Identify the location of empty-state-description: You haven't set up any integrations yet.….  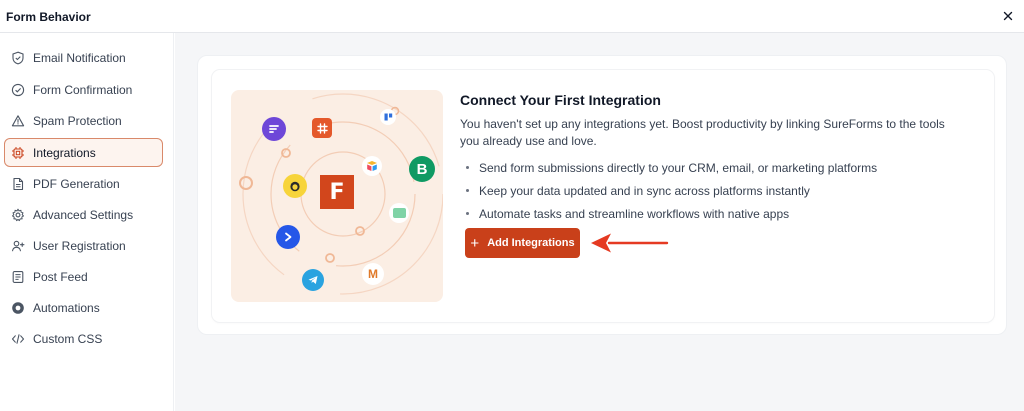
(702, 132).